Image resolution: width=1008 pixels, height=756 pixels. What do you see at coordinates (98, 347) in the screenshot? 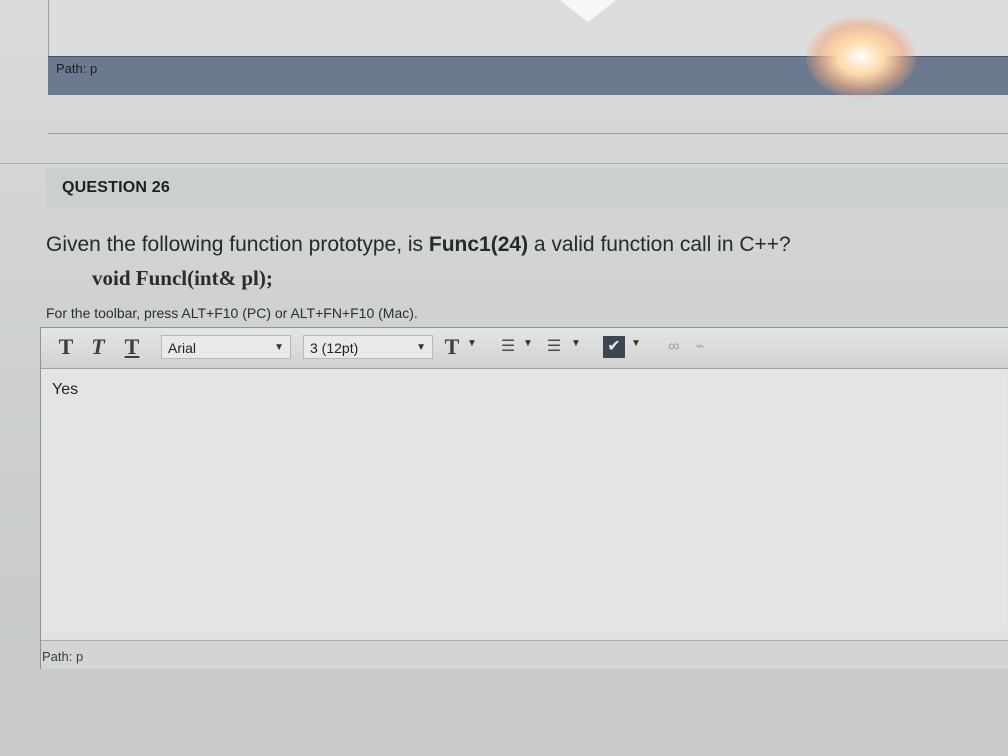
I see `italic-icon: T` at bounding box center [98, 347].